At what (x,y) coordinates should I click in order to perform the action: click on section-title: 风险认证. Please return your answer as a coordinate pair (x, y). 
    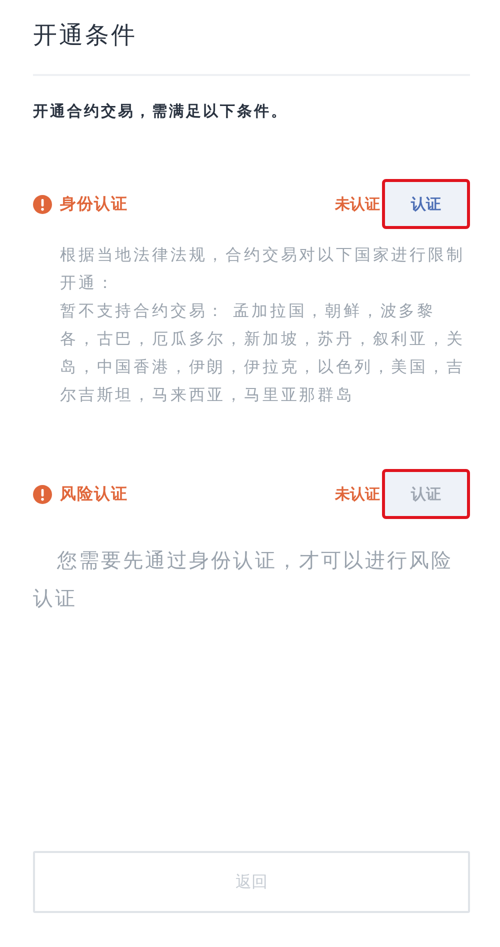
    Looking at the image, I should click on (94, 494).